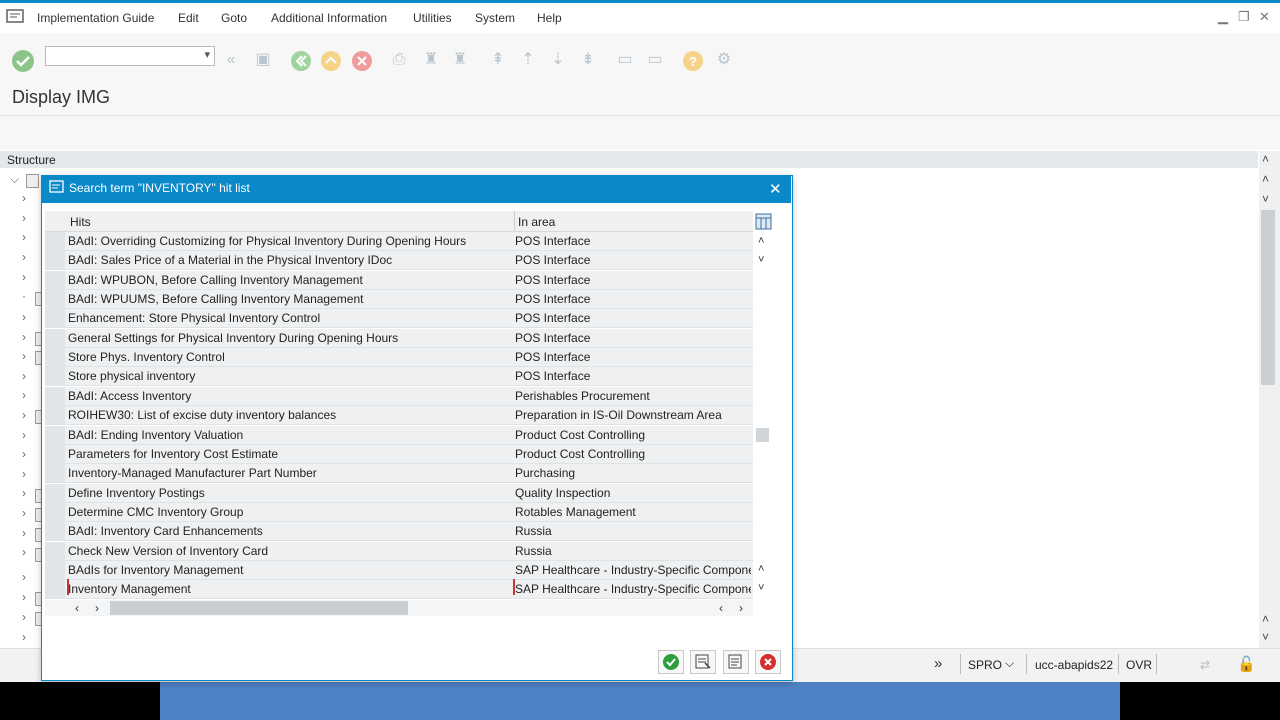 The image size is (1280, 720). Describe the element at coordinates (671, 662) in the screenshot. I see `confirm-button` at that location.